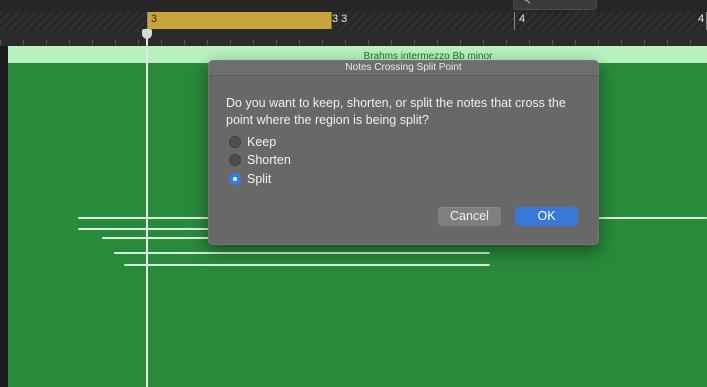 Image resolution: width=707 pixels, height=387 pixels. Describe the element at coordinates (555, 5) in the screenshot. I see `tool-picker: ↖` at that location.